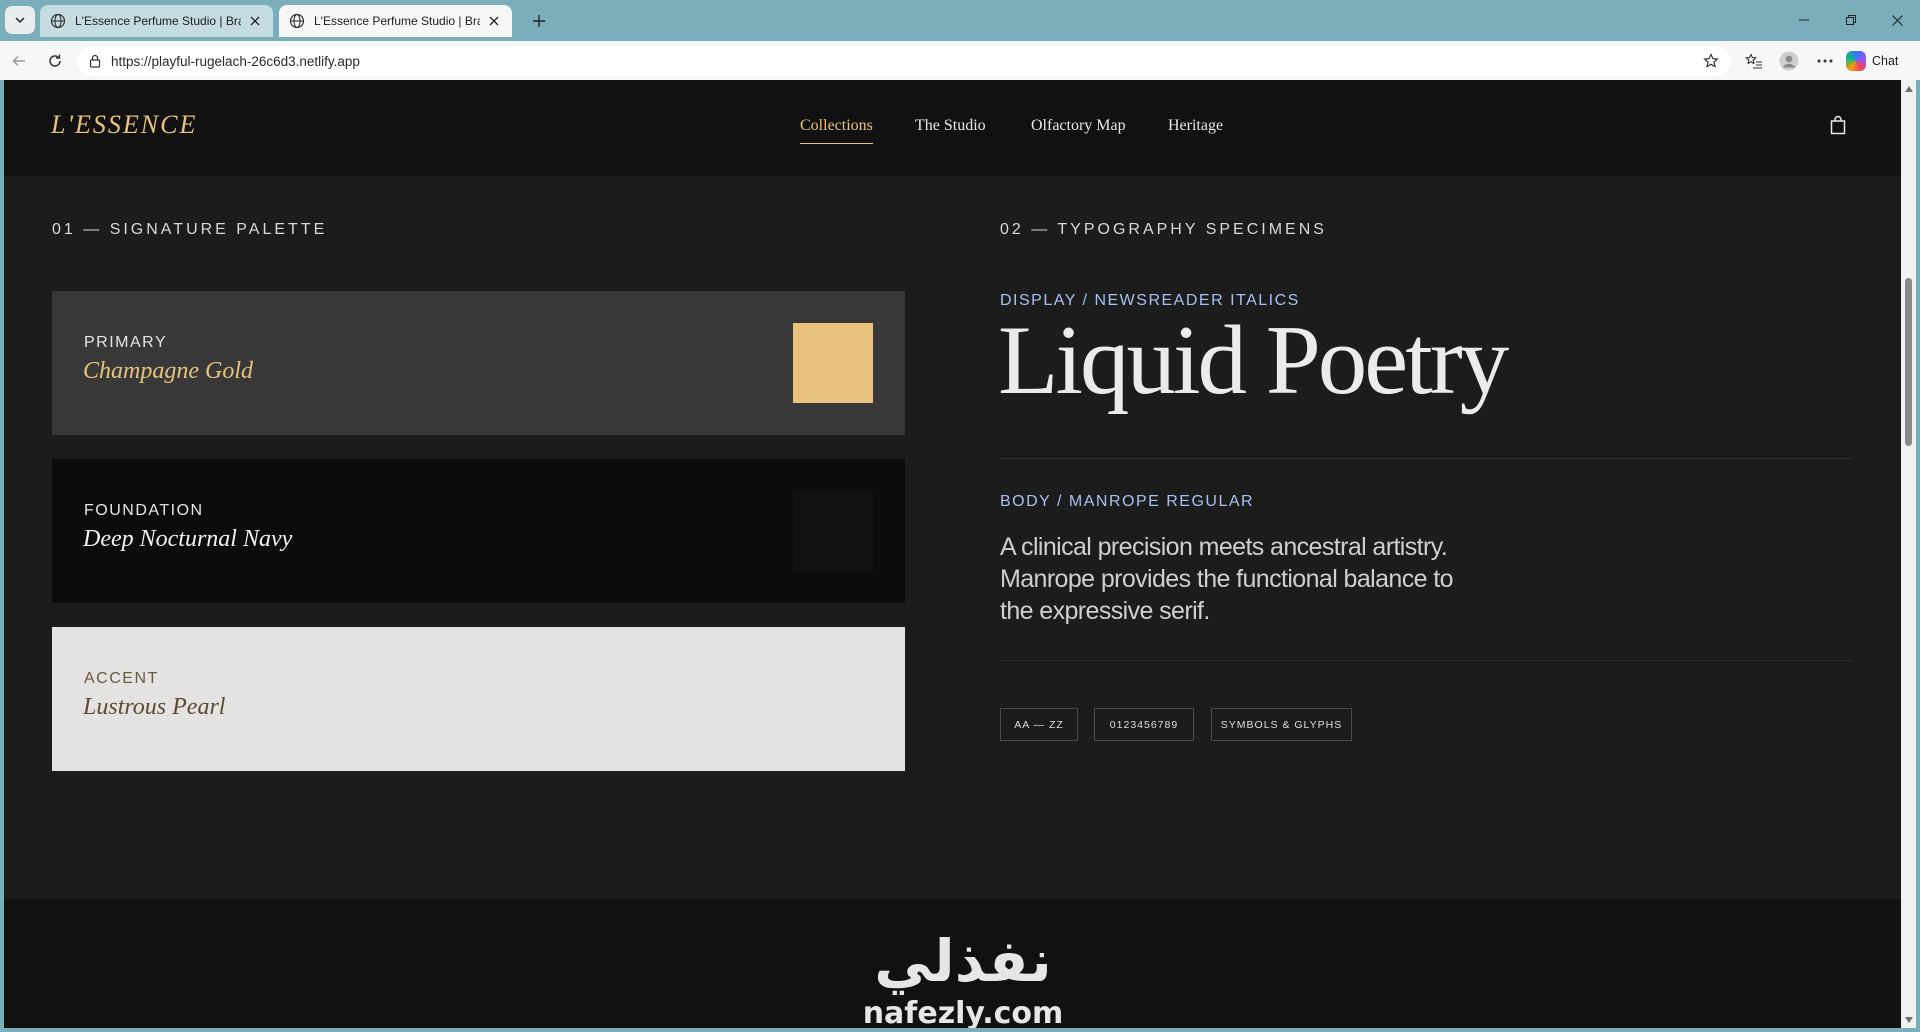 This screenshot has height=1032, width=1920. I want to click on scroll-up-arrow, so click(1908, 88).